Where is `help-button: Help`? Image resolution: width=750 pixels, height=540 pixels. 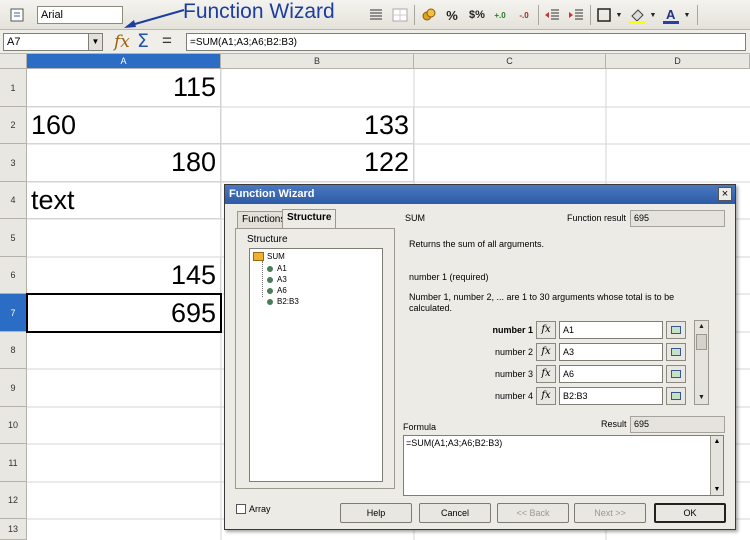
help-button: Help is located at coordinates (376, 513).